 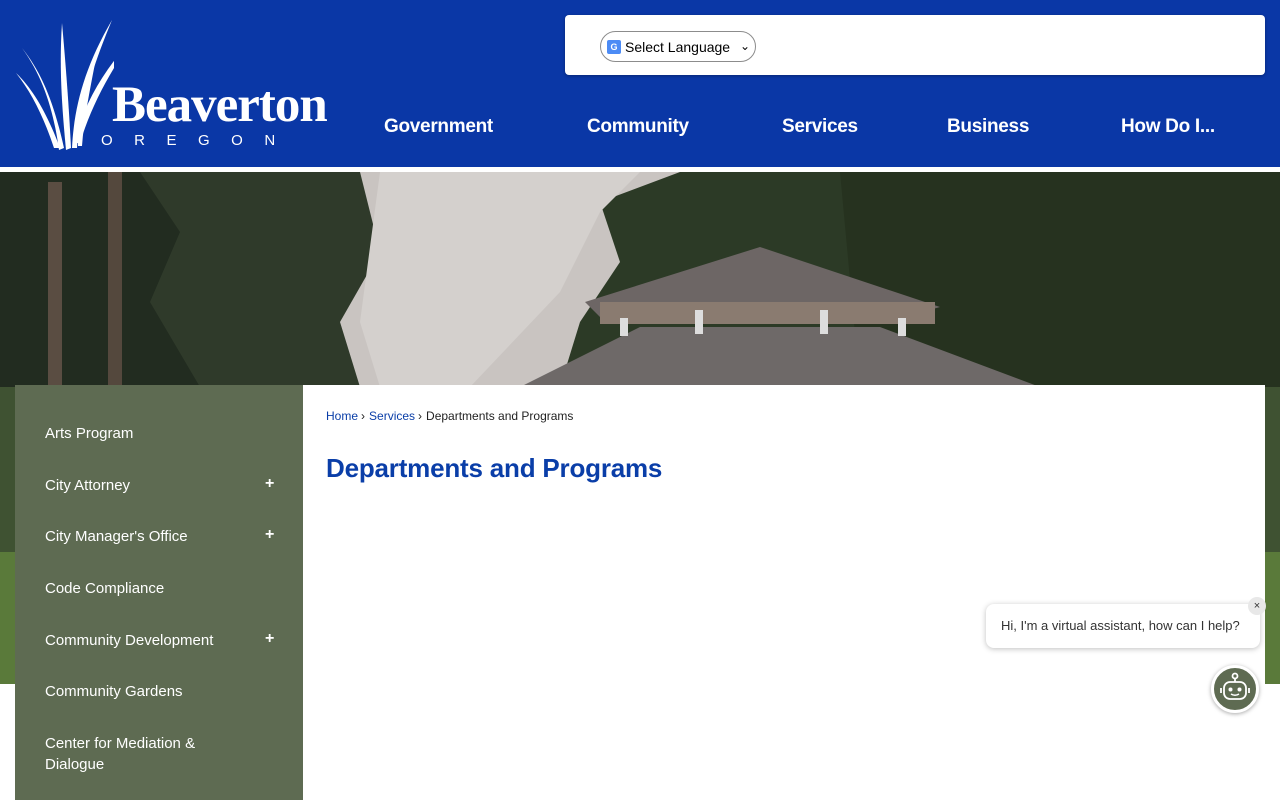 I want to click on chevron-down-icon: ⌄, so click(x=744, y=46).